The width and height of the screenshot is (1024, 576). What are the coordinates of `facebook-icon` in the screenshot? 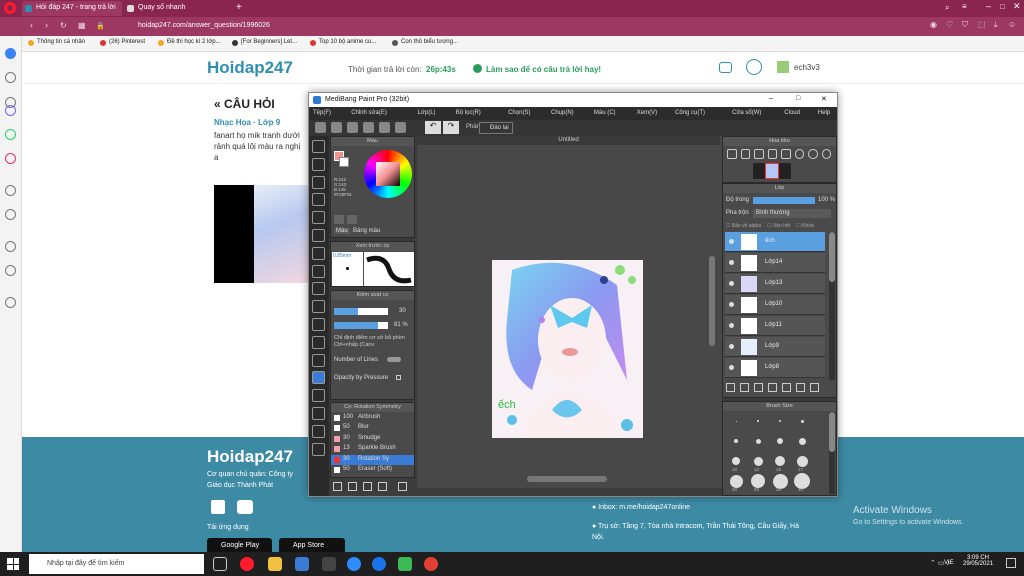 It's located at (218, 507).